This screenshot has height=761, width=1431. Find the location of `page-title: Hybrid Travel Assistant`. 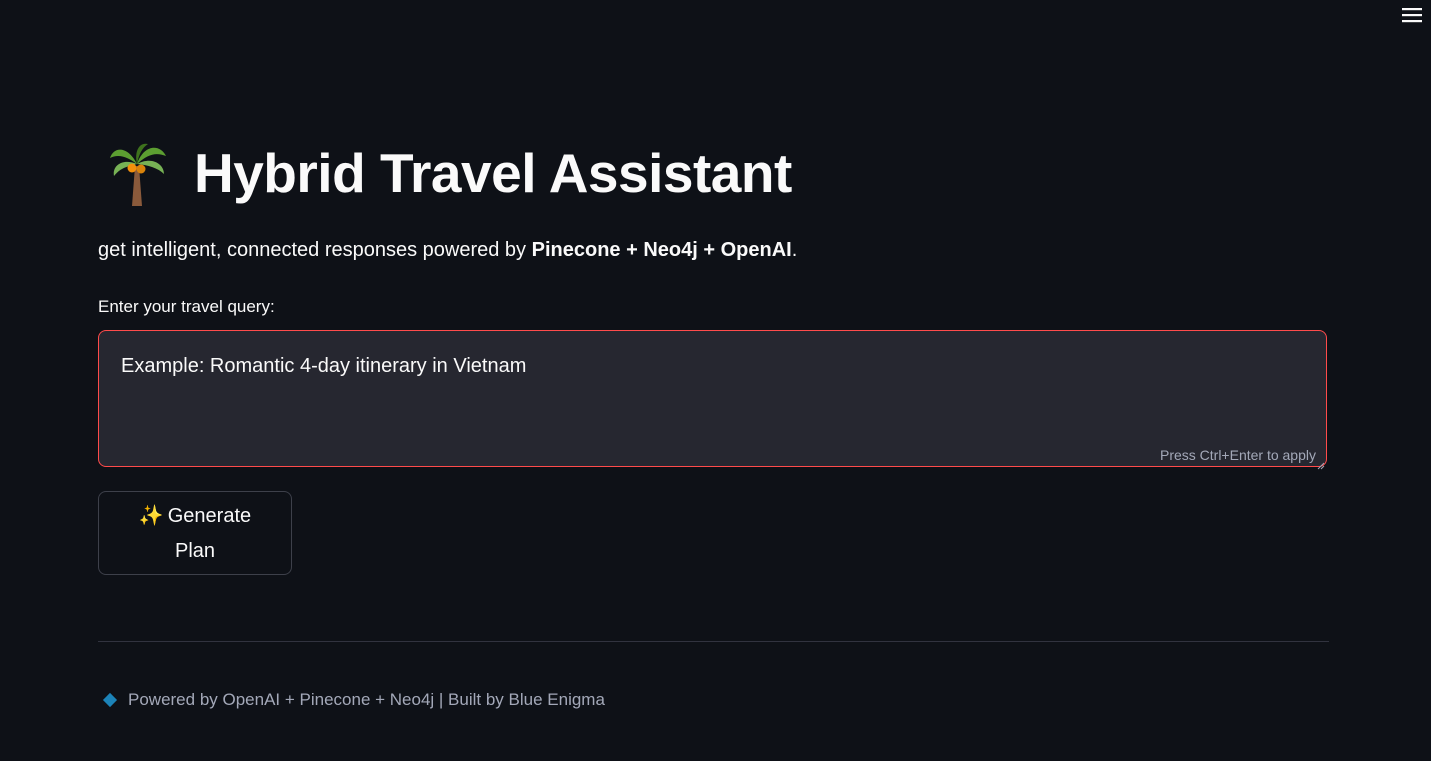

page-title: Hybrid Travel Assistant is located at coordinates (493, 173).